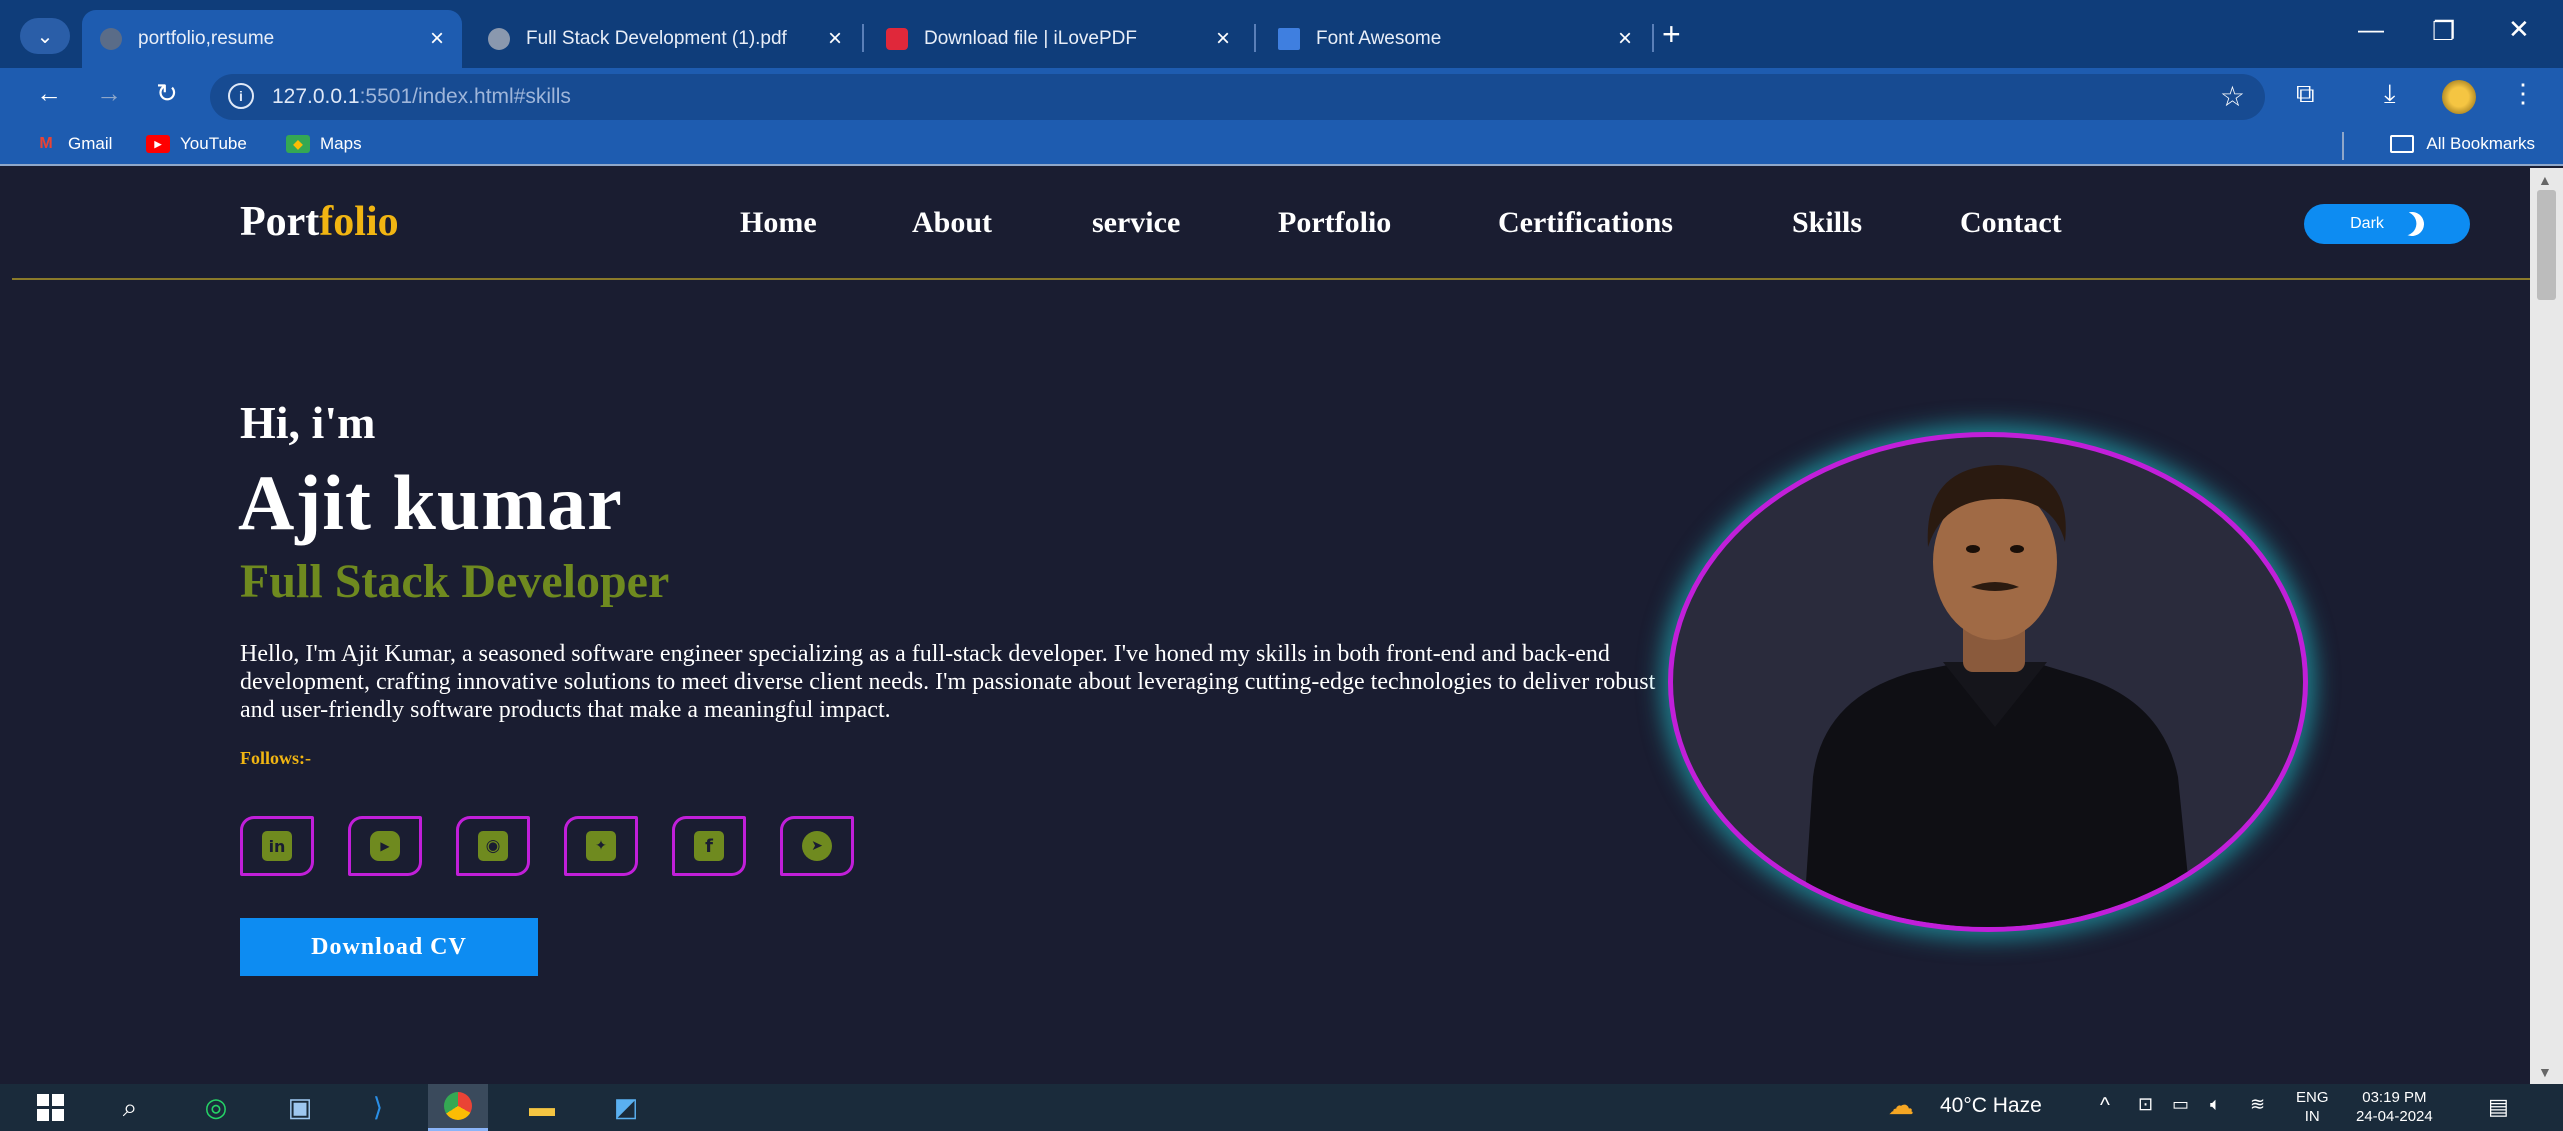  I want to click on chrome-icon, so click(458, 1107).